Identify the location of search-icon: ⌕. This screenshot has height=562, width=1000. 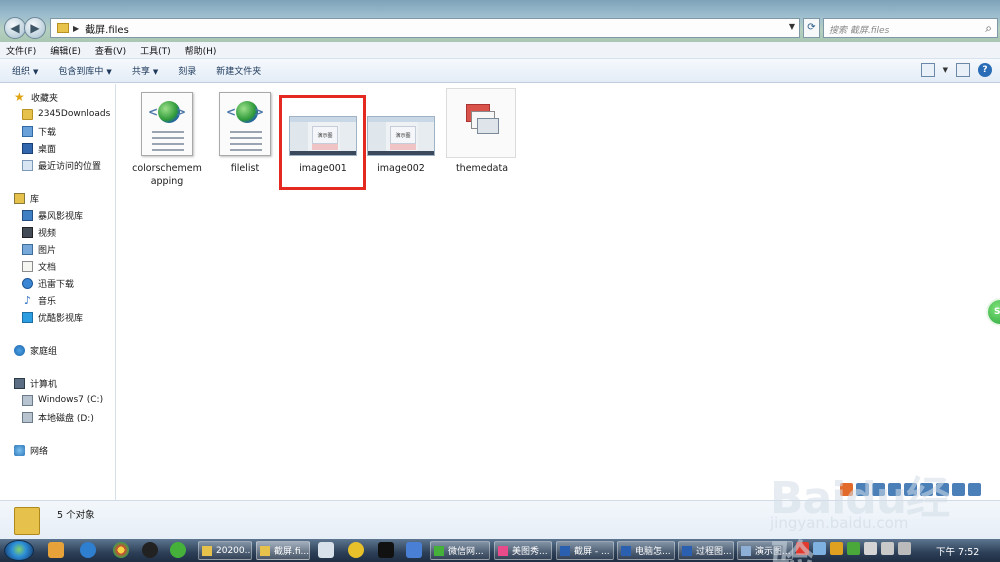
(988, 28).